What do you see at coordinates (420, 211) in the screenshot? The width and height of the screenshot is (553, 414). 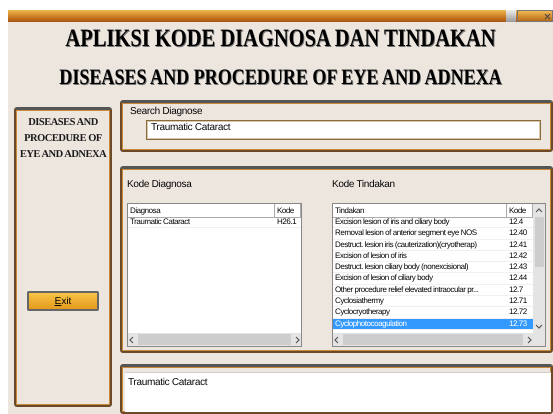 I see `column-header: Tindakan` at bounding box center [420, 211].